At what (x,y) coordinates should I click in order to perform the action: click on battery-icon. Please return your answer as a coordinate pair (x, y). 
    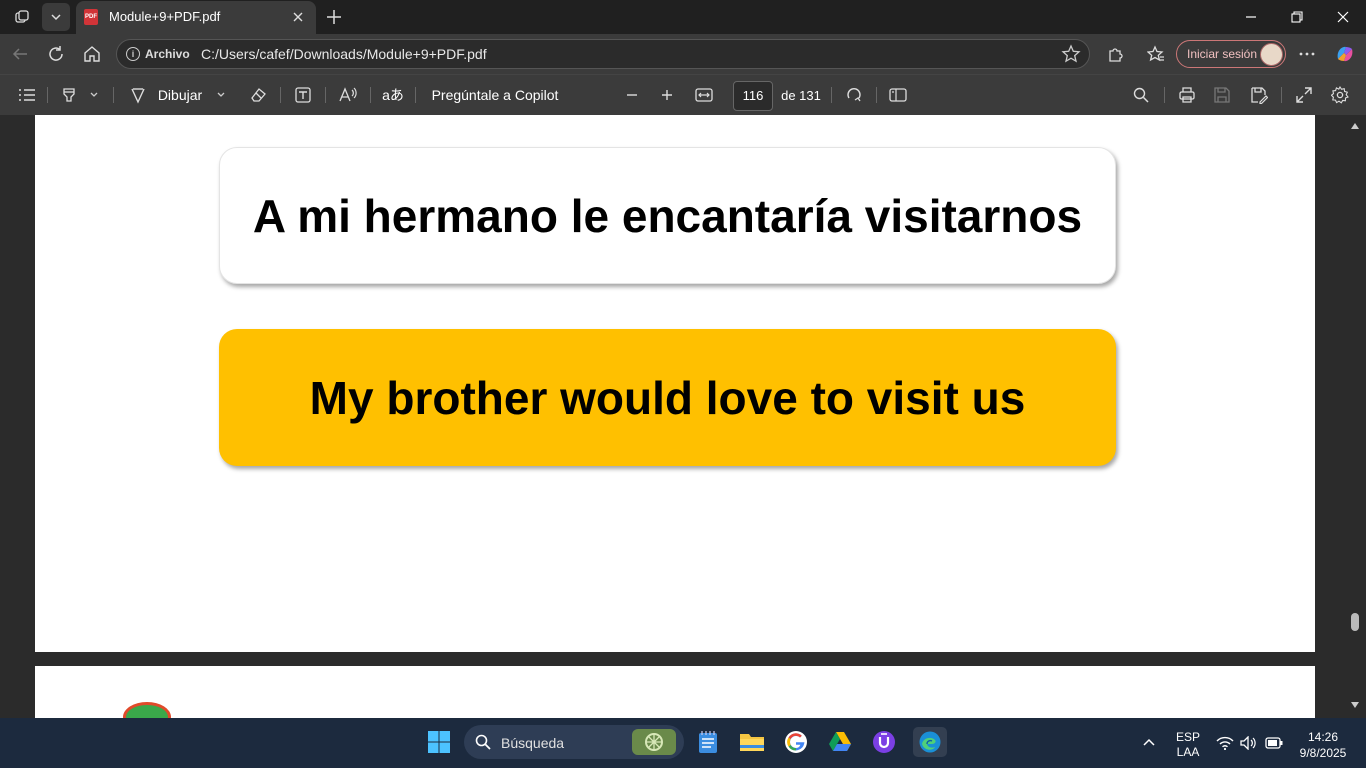
    Looking at the image, I should click on (1274, 743).